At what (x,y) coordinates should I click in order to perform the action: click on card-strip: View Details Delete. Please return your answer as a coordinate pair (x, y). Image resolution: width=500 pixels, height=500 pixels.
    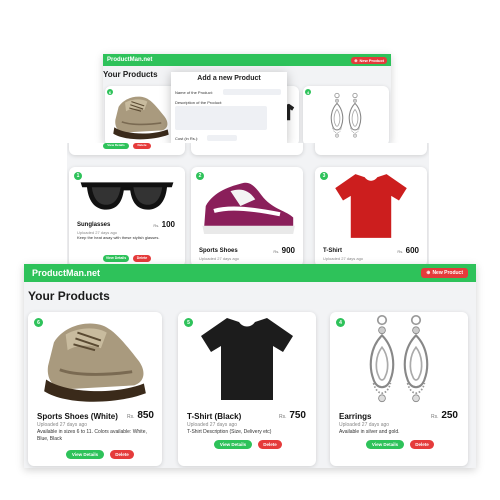
    Looking at the image, I should click on (127, 149).